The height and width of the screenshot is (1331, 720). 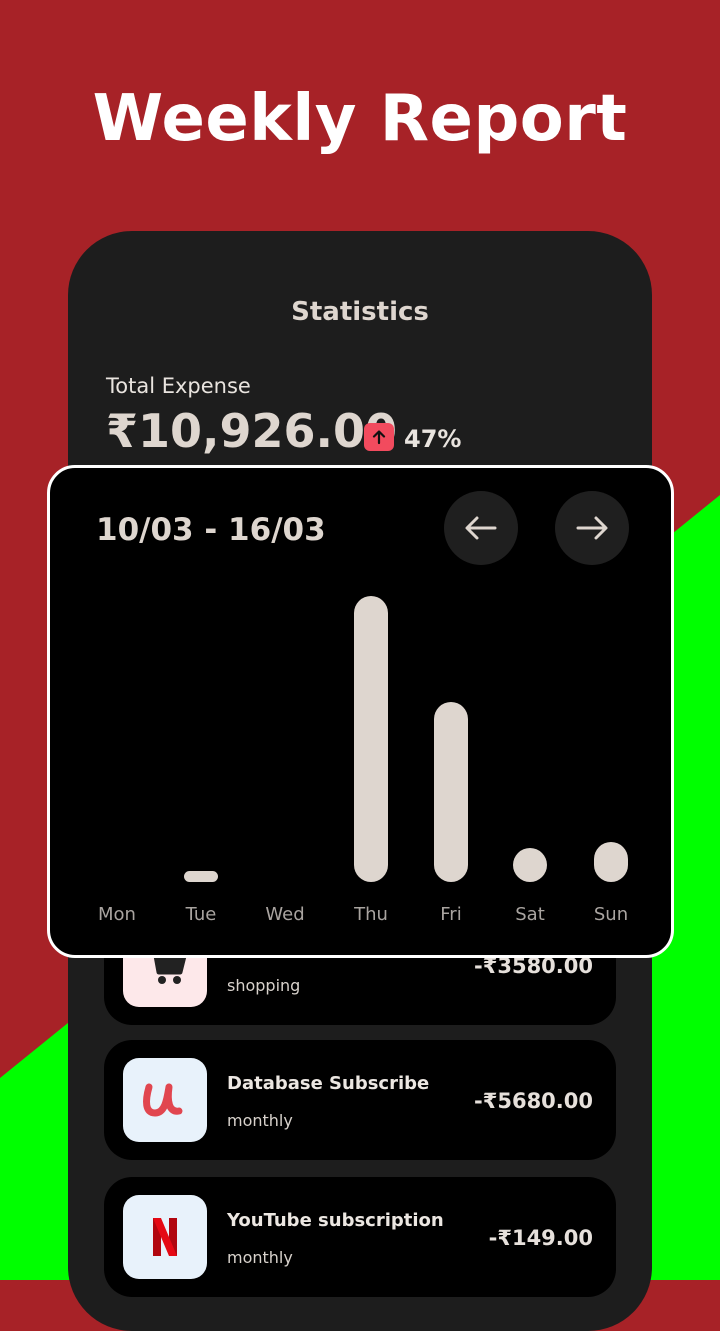 I want to click on day-label-wed: Wed, so click(x=285, y=914).